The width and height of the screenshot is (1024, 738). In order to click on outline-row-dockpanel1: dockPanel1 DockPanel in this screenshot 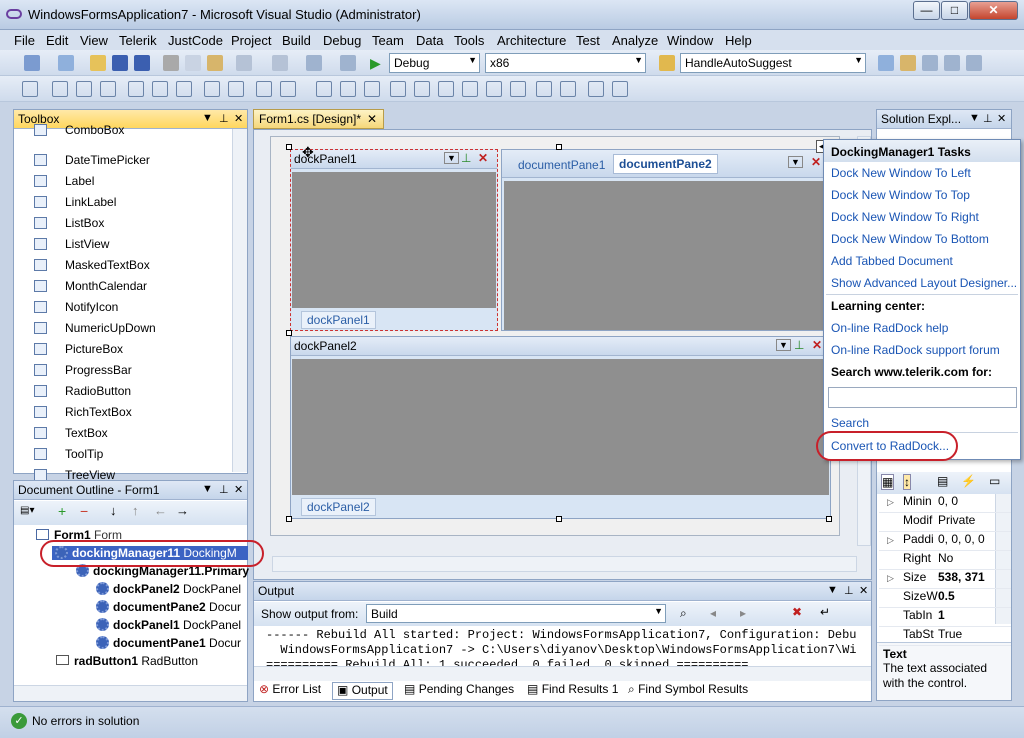, I will do `click(168, 625)`.